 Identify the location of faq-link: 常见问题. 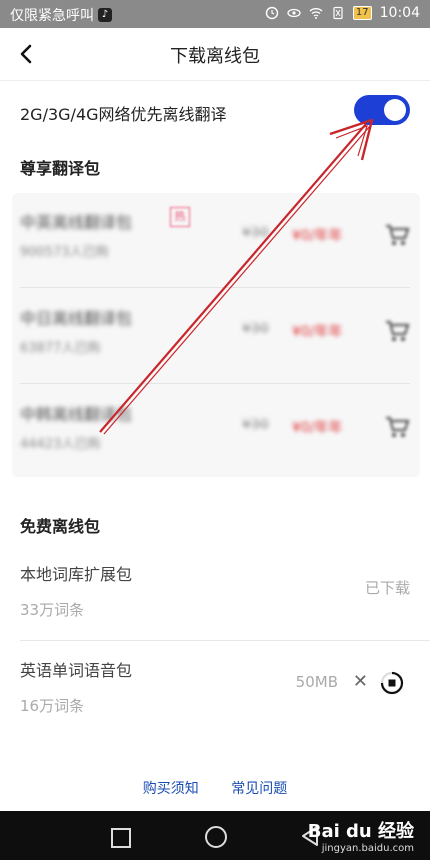
(259, 789).